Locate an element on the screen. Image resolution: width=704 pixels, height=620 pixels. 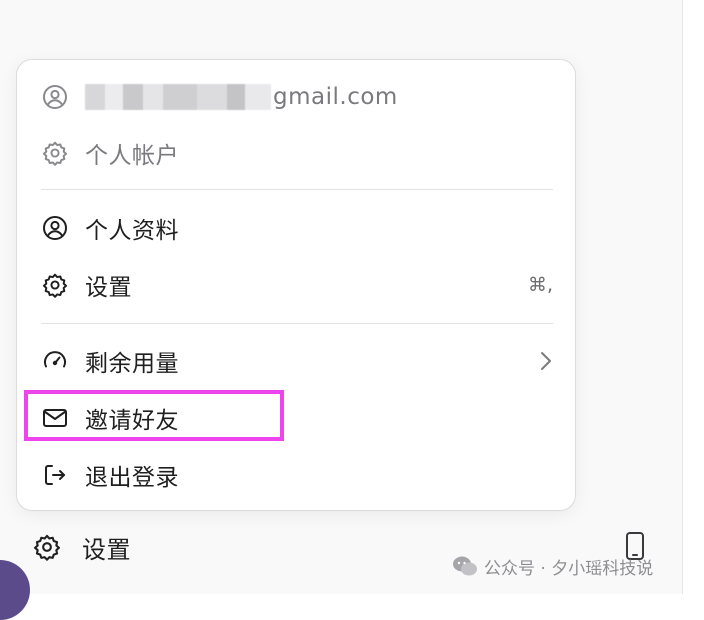
email-suffix: gmail.com is located at coordinates (335, 96).